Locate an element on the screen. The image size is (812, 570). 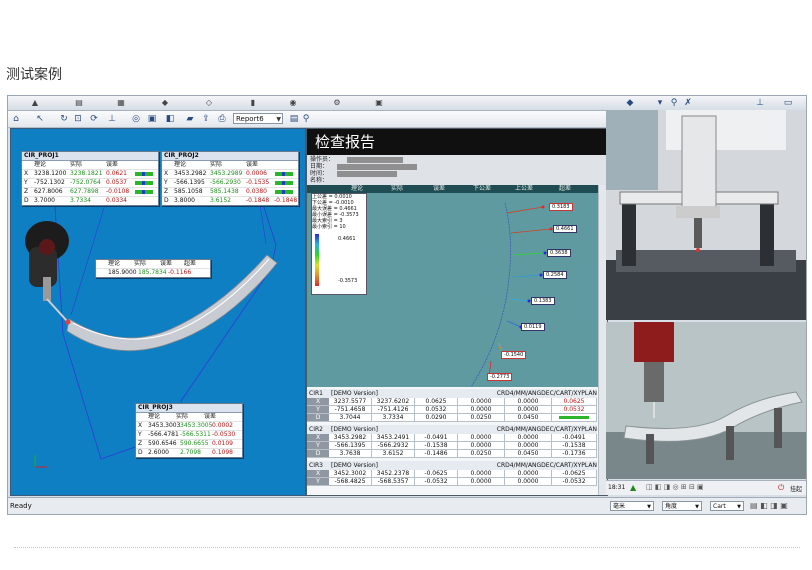
tab-view-icon: ◉ is located at coordinates (293, 102).